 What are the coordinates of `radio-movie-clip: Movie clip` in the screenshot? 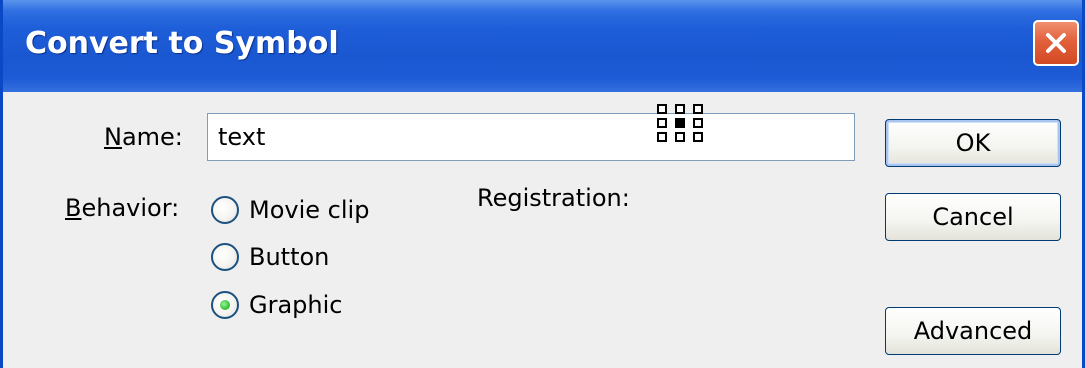 It's located at (290, 210).